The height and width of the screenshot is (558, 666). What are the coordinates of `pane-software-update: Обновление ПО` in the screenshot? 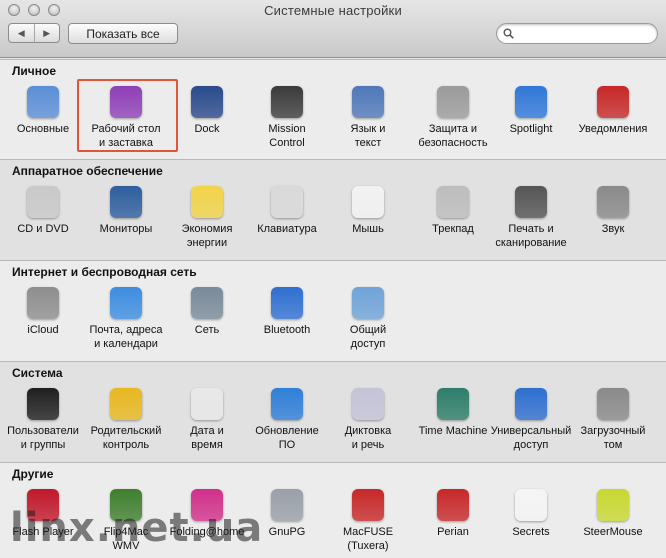 It's located at (287, 427).